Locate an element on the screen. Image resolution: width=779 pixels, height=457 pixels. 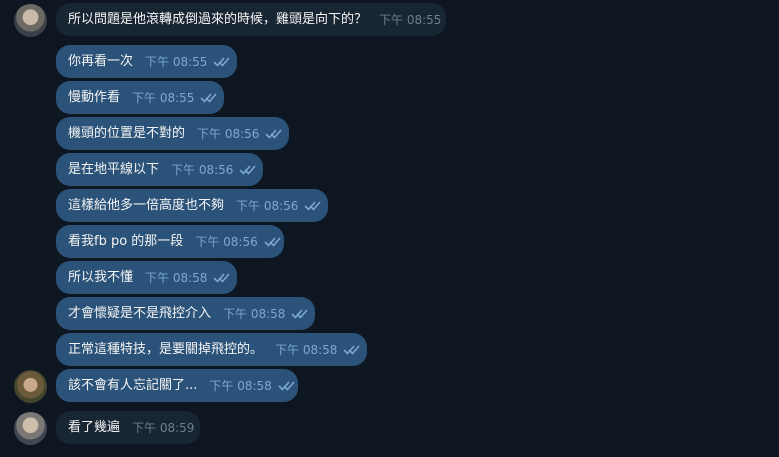
message-bubble: 看我fb po 的那一段 下午 08:56 is located at coordinates (170, 241).